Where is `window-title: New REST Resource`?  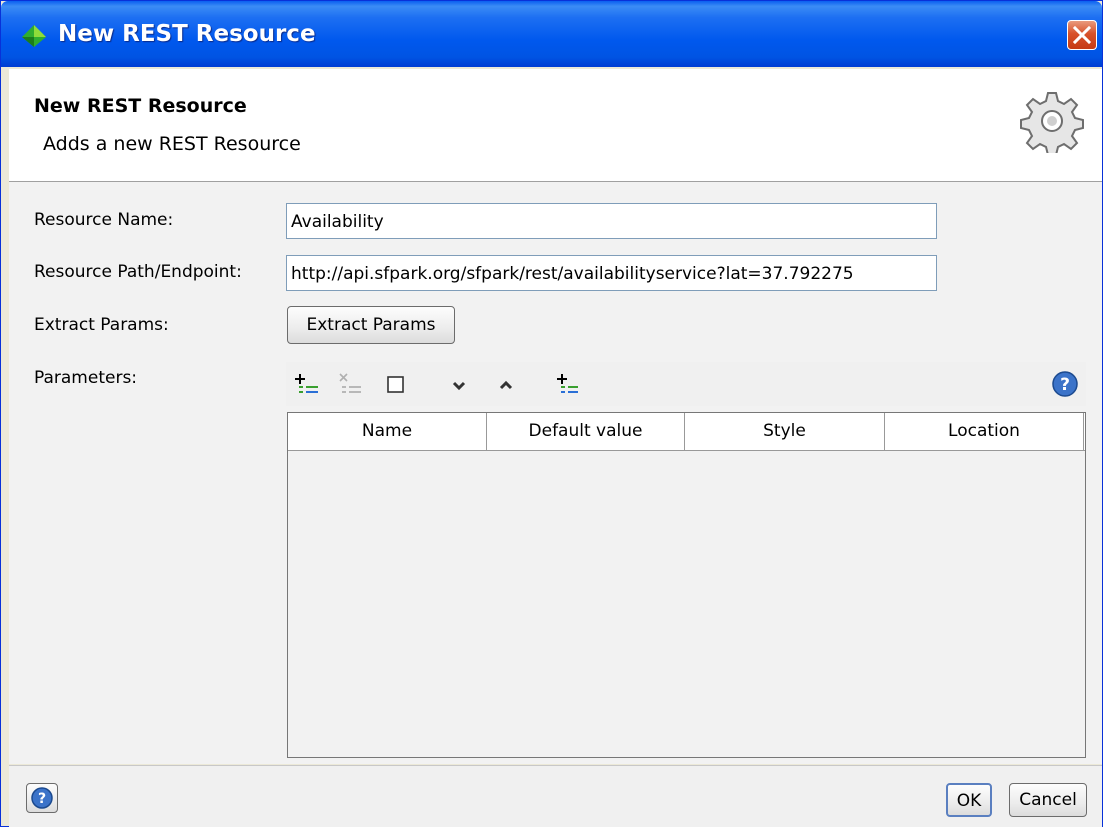
window-title: New REST Resource is located at coordinates (187, 34).